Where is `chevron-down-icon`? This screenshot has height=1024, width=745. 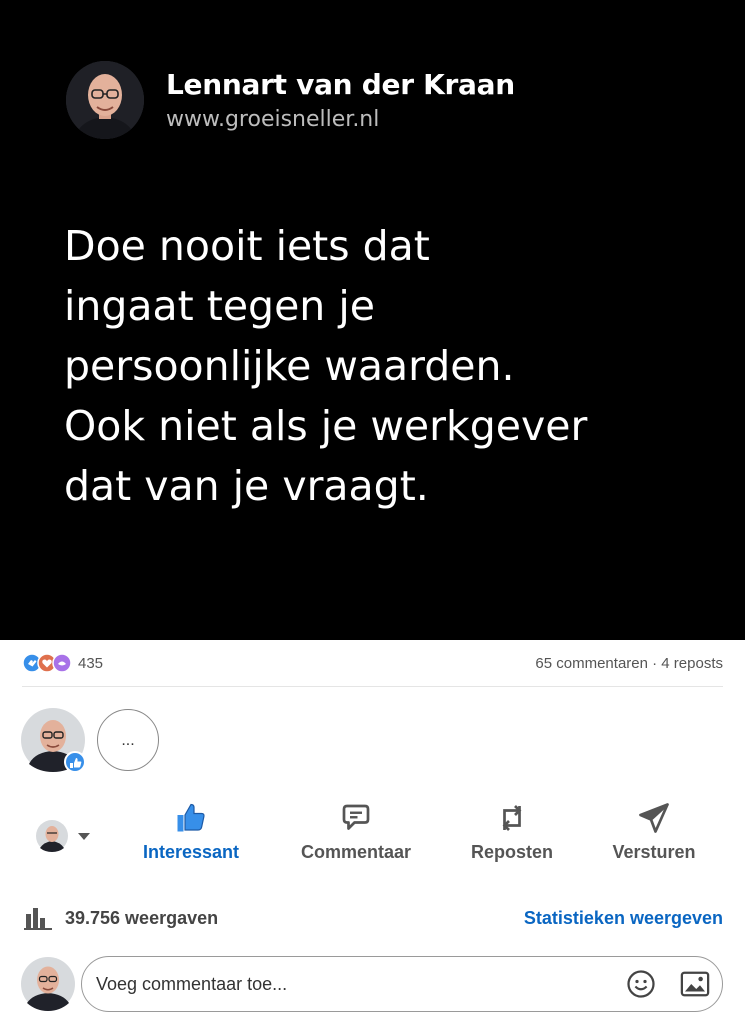
chevron-down-icon is located at coordinates (84, 836).